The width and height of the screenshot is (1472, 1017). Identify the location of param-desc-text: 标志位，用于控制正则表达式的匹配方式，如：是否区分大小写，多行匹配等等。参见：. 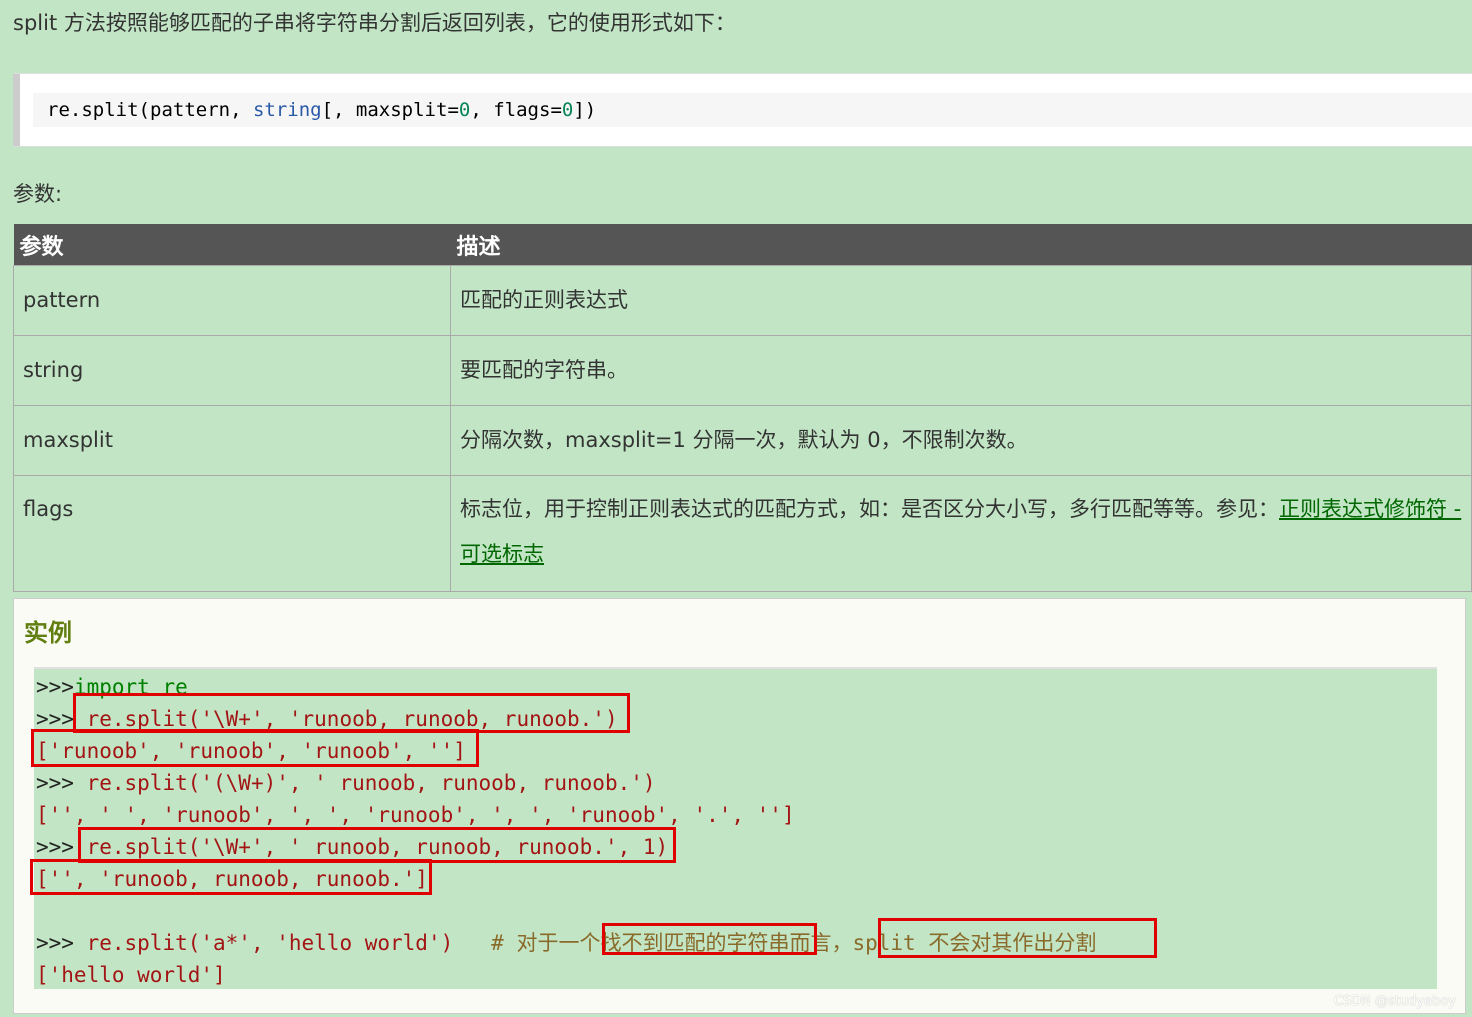
(869, 509).